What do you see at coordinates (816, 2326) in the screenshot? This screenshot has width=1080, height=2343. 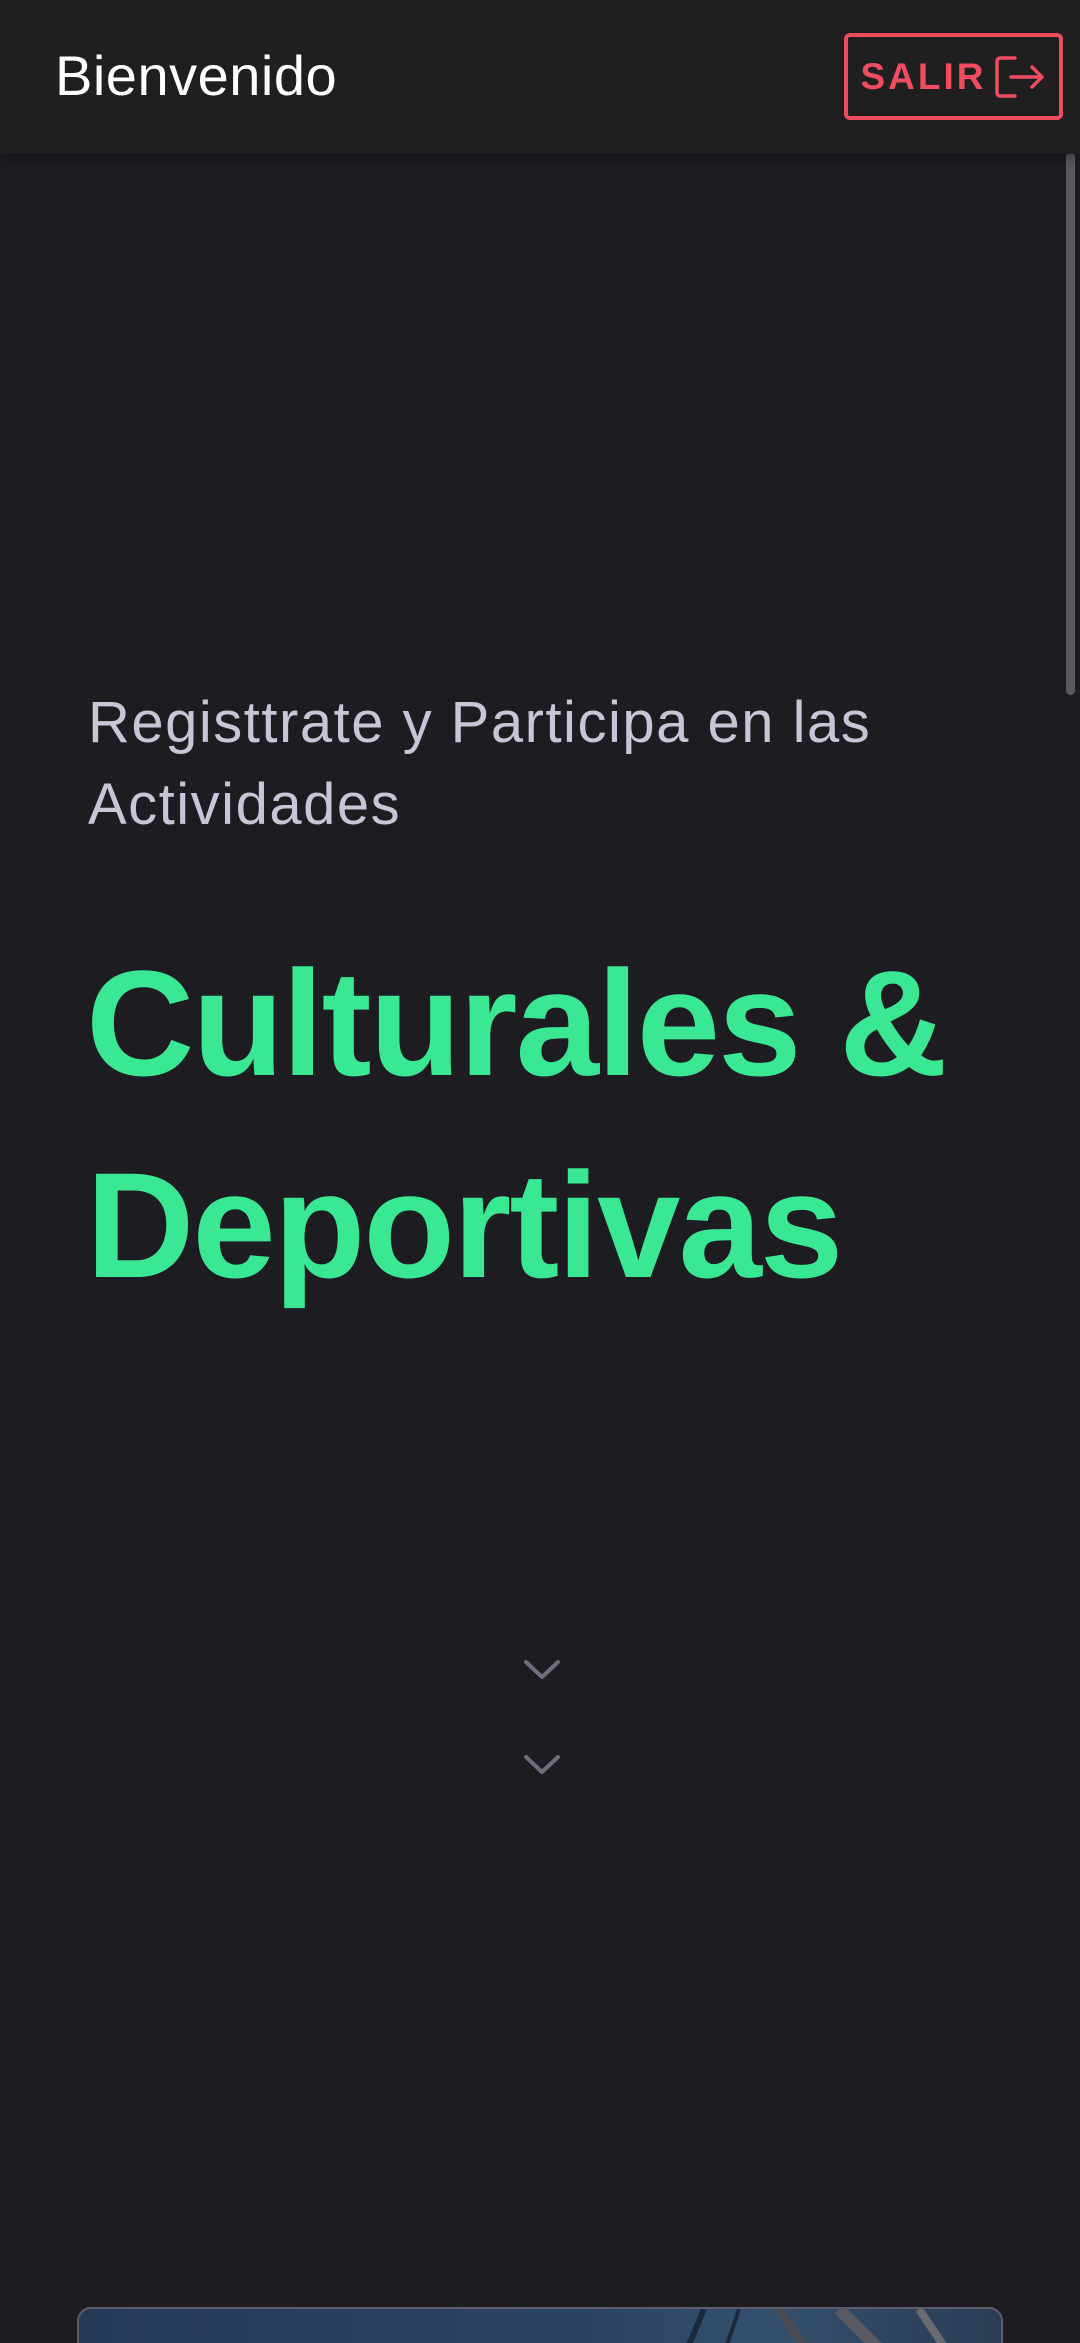 I see `card-image-graphic` at bounding box center [816, 2326].